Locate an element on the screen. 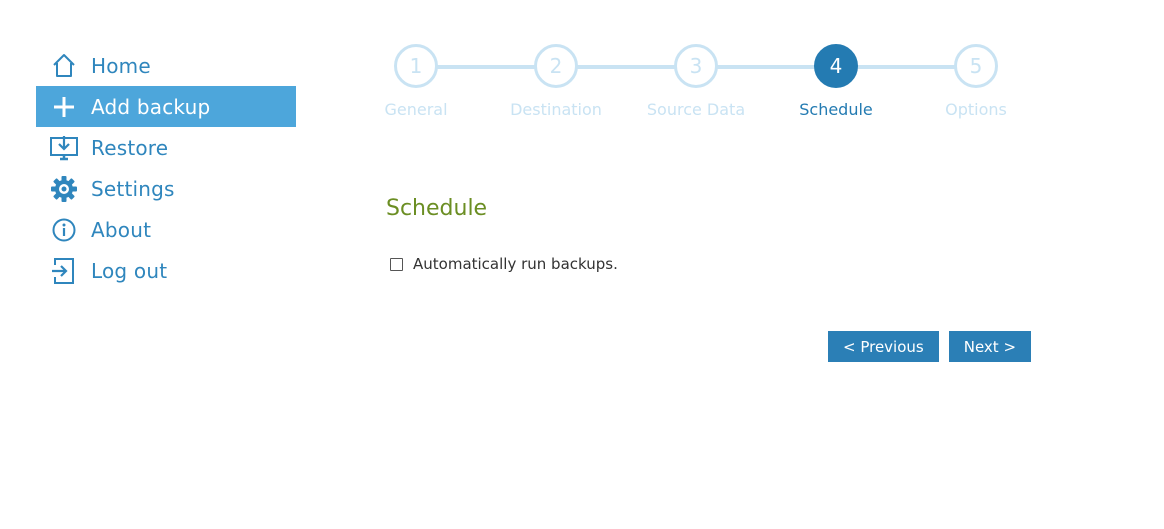 This screenshot has height=529, width=1164. step-label: Options is located at coordinates (976, 109).